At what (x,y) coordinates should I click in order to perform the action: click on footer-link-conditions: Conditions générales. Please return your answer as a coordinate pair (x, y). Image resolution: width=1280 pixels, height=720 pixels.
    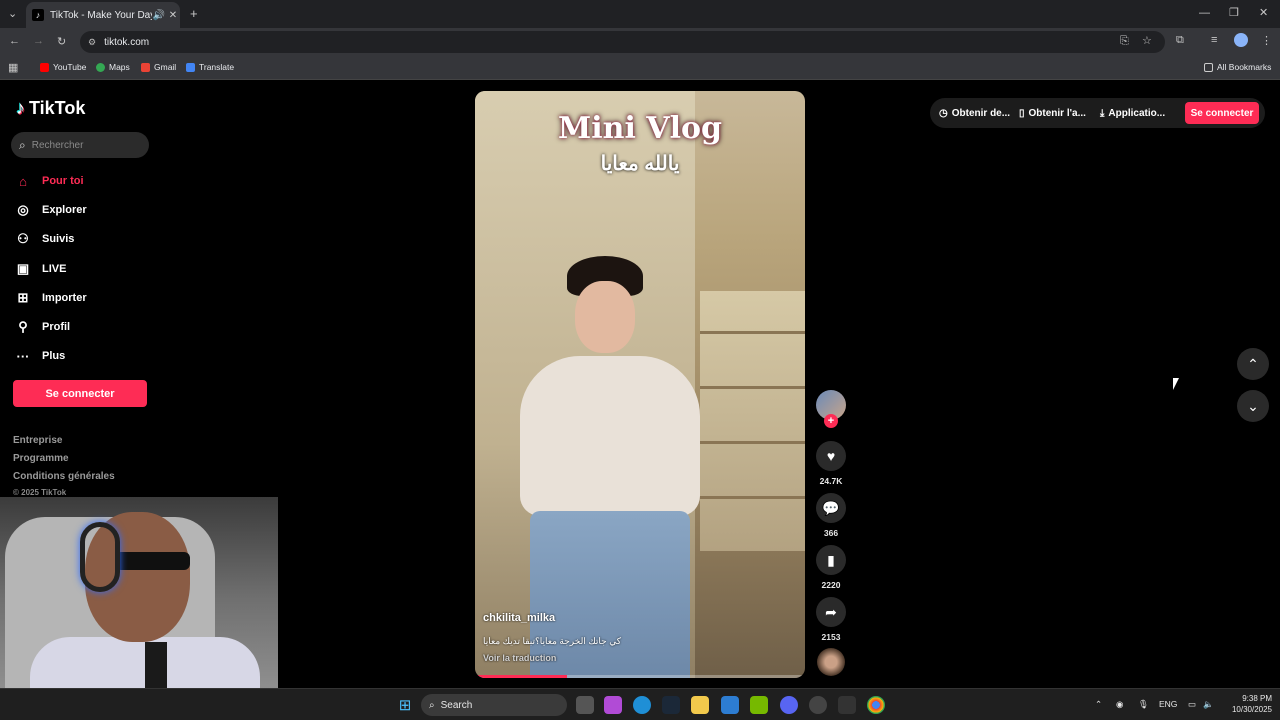
    Looking at the image, I should click on (64, 476).